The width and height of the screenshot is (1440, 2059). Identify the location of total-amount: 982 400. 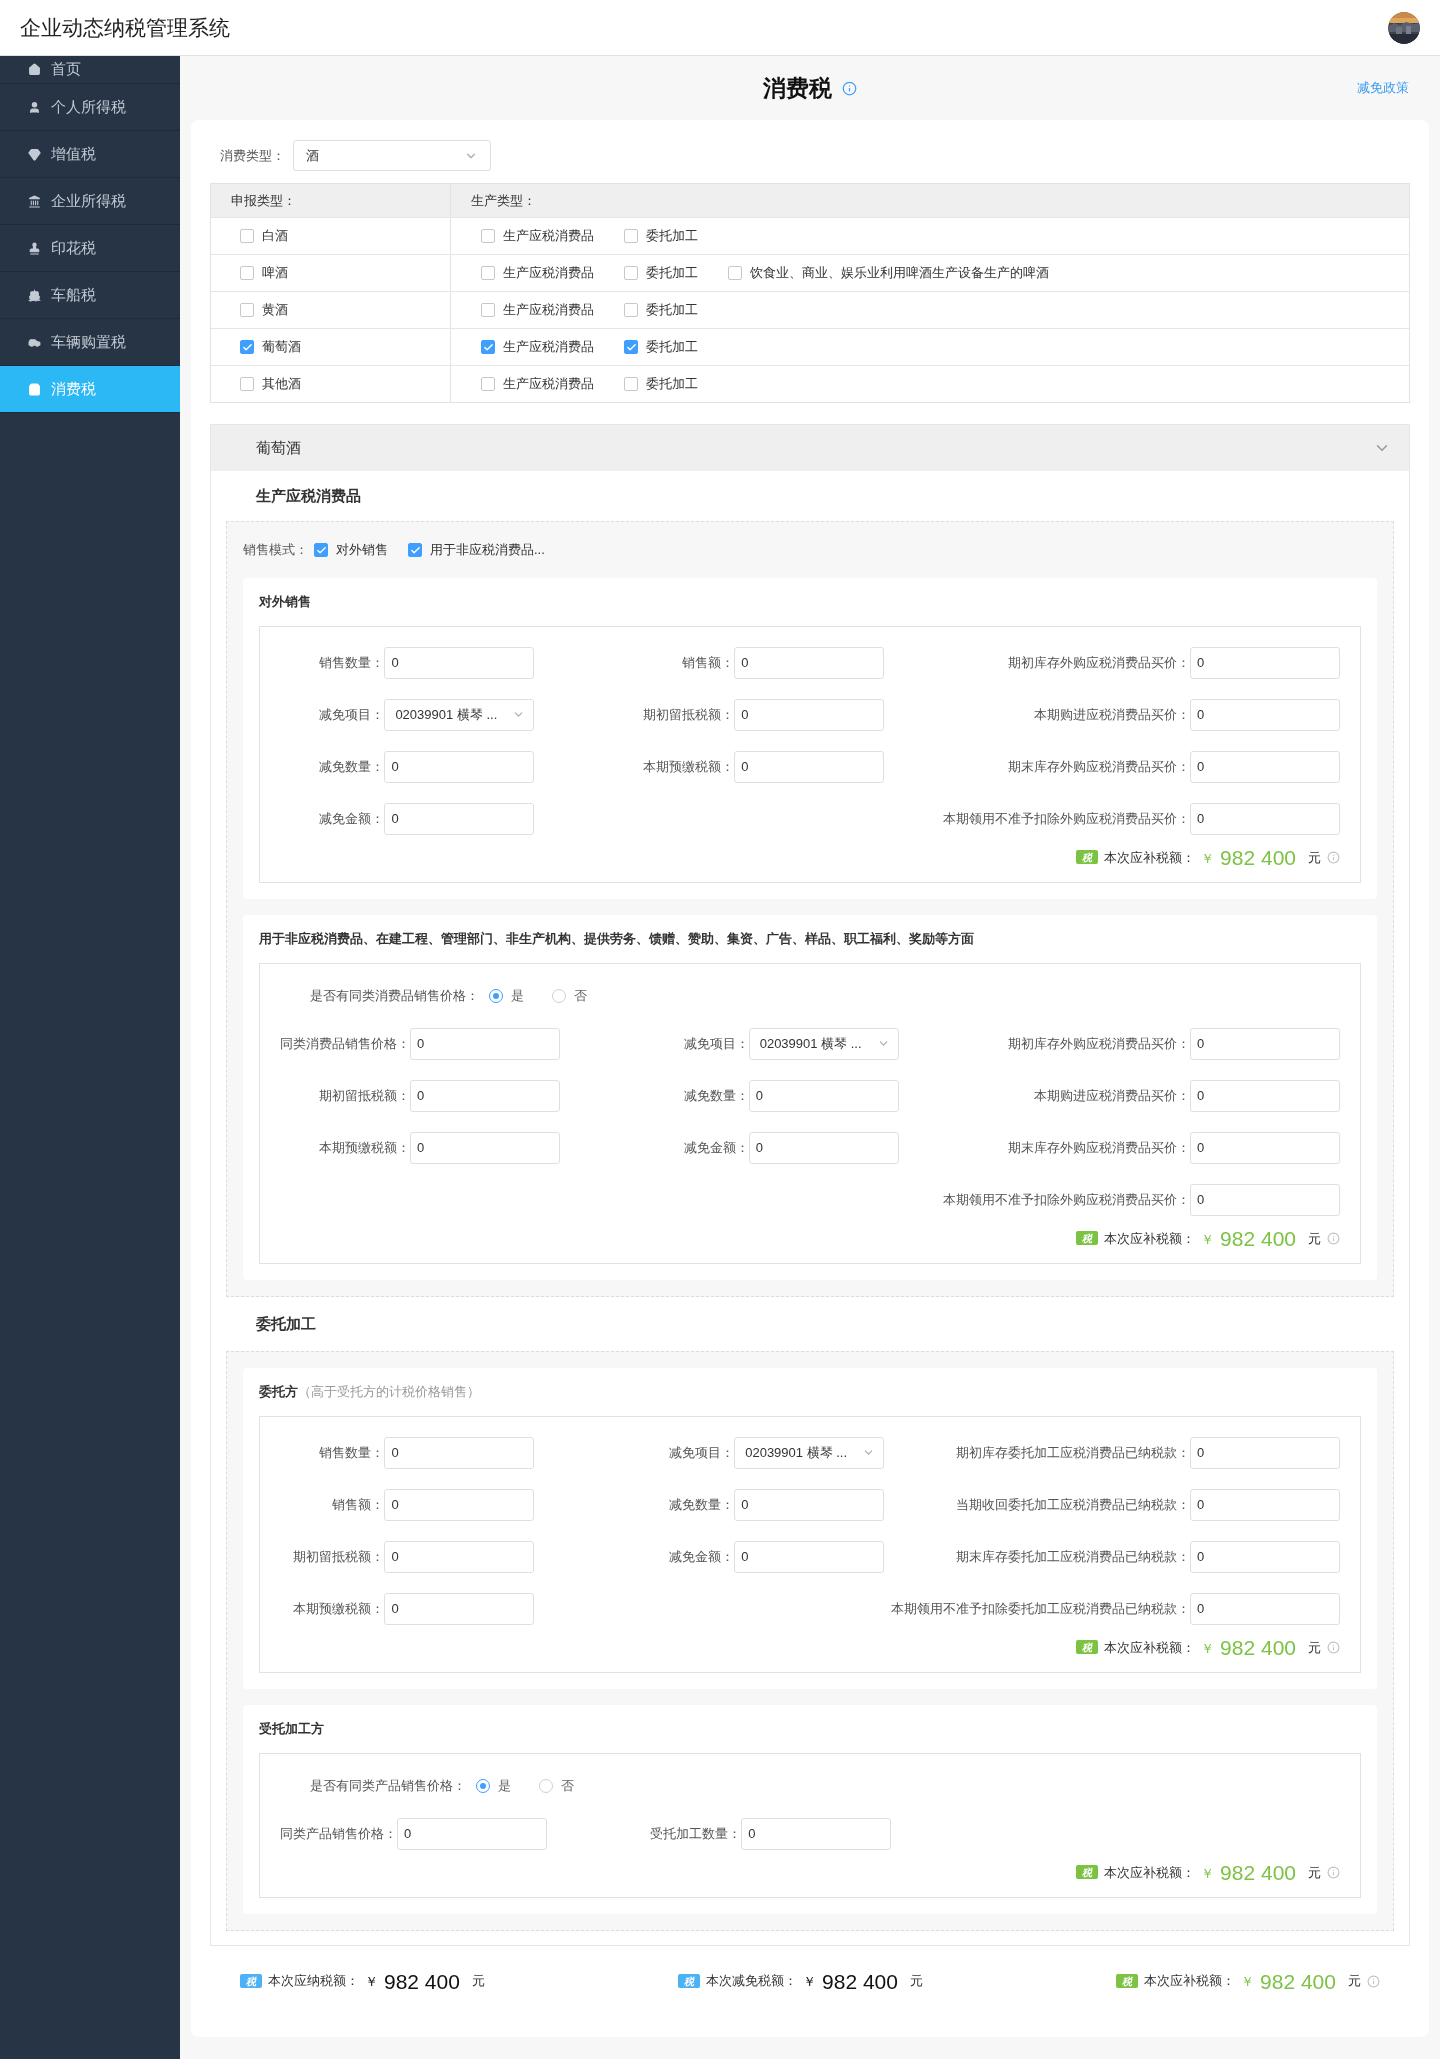
(860, 1981).